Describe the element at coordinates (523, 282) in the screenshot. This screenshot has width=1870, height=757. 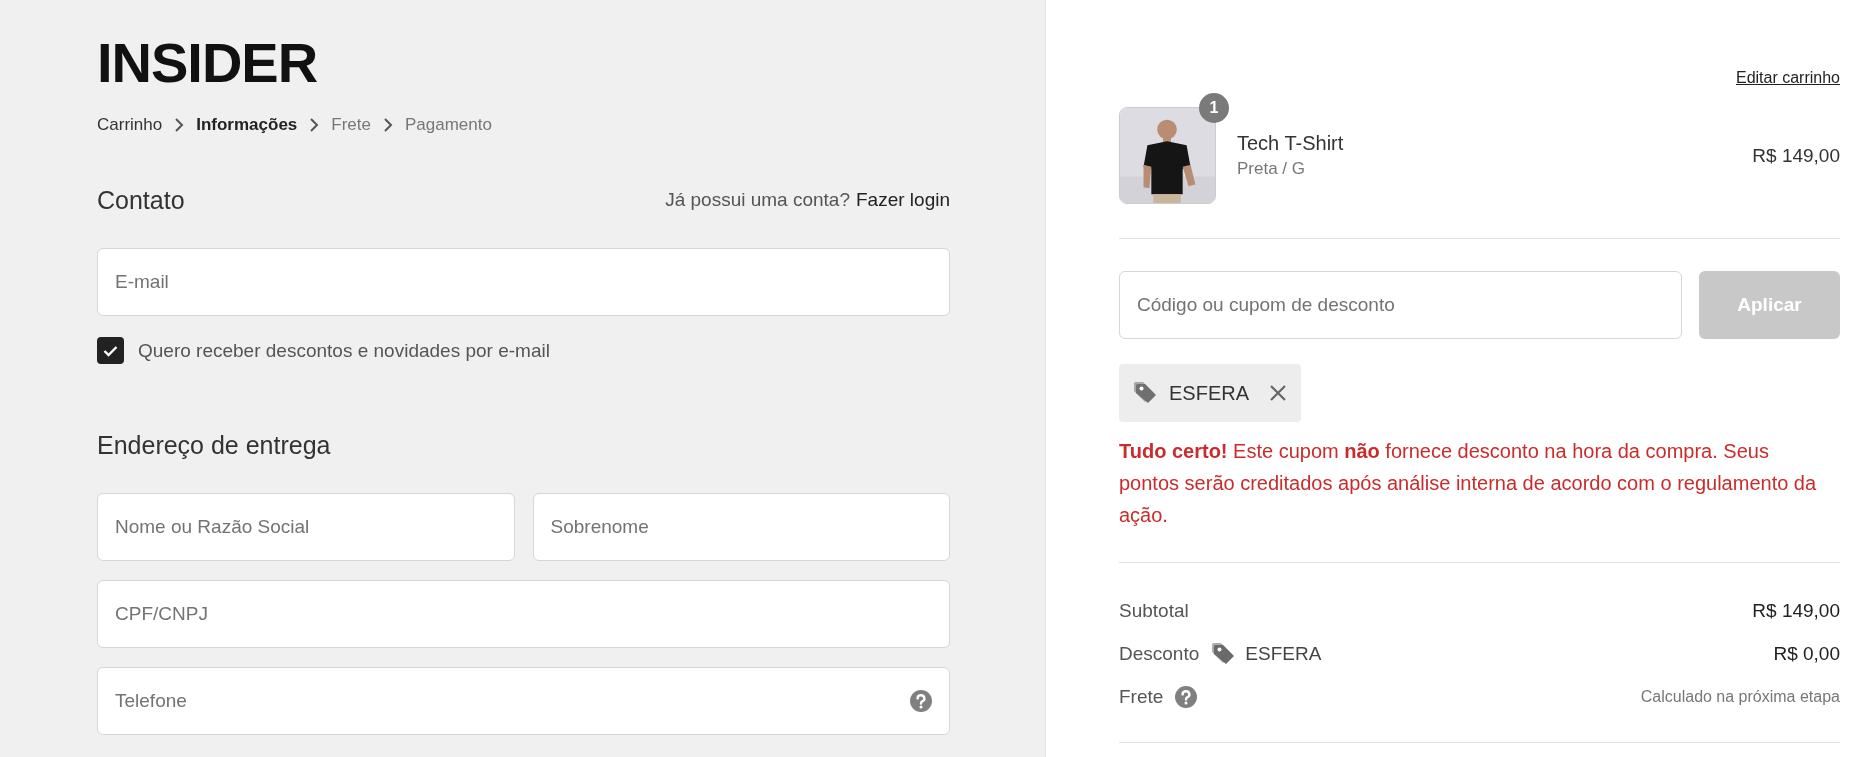
I see `email-field: E-mail` at that location.